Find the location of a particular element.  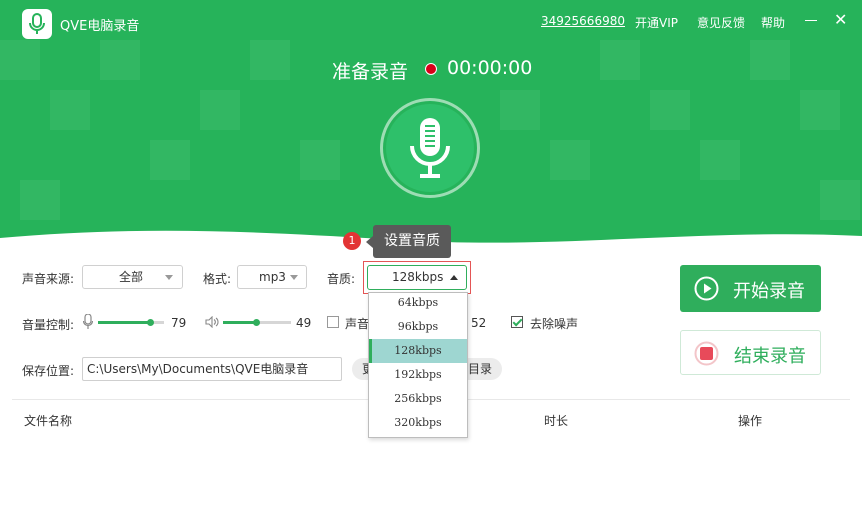

tooltip-step-badge: 1 is located at coordinates (352, 241).